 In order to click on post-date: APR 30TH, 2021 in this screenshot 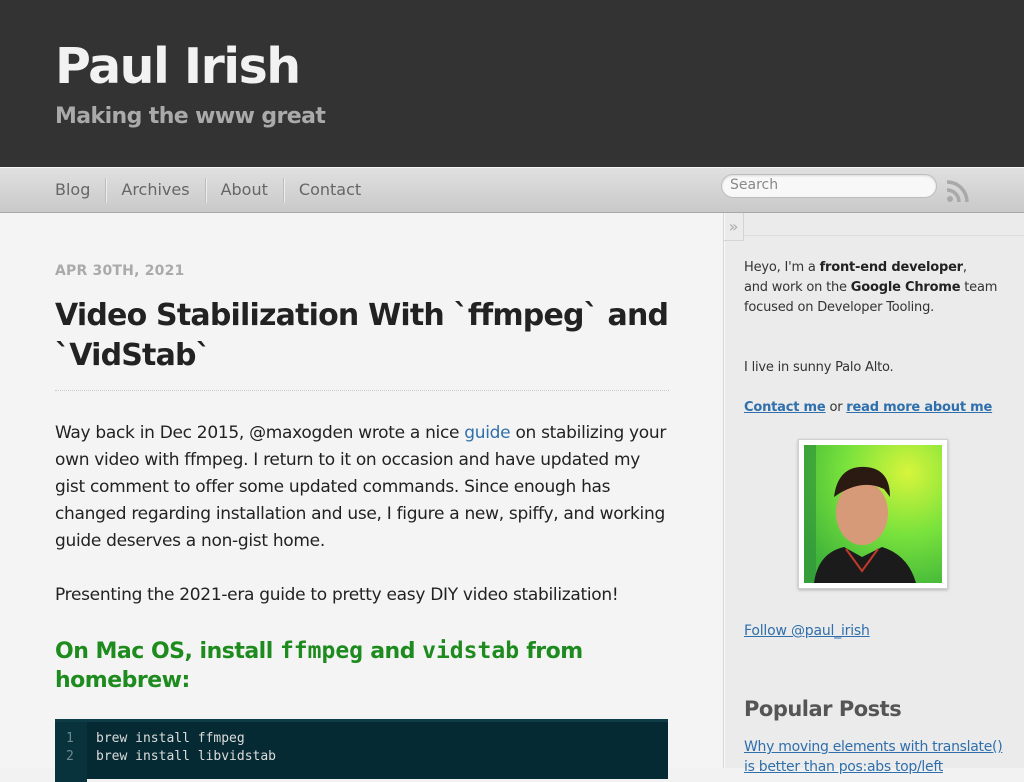, I will do `click(120, 271)`.